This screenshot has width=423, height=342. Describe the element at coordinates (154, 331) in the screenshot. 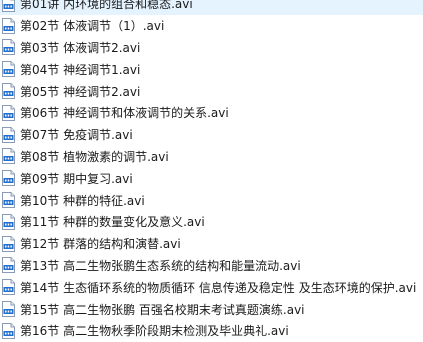

I see `file-name: 第16节 高二生物秋季阶段期末检测及毕业典礼.avi` at that location.